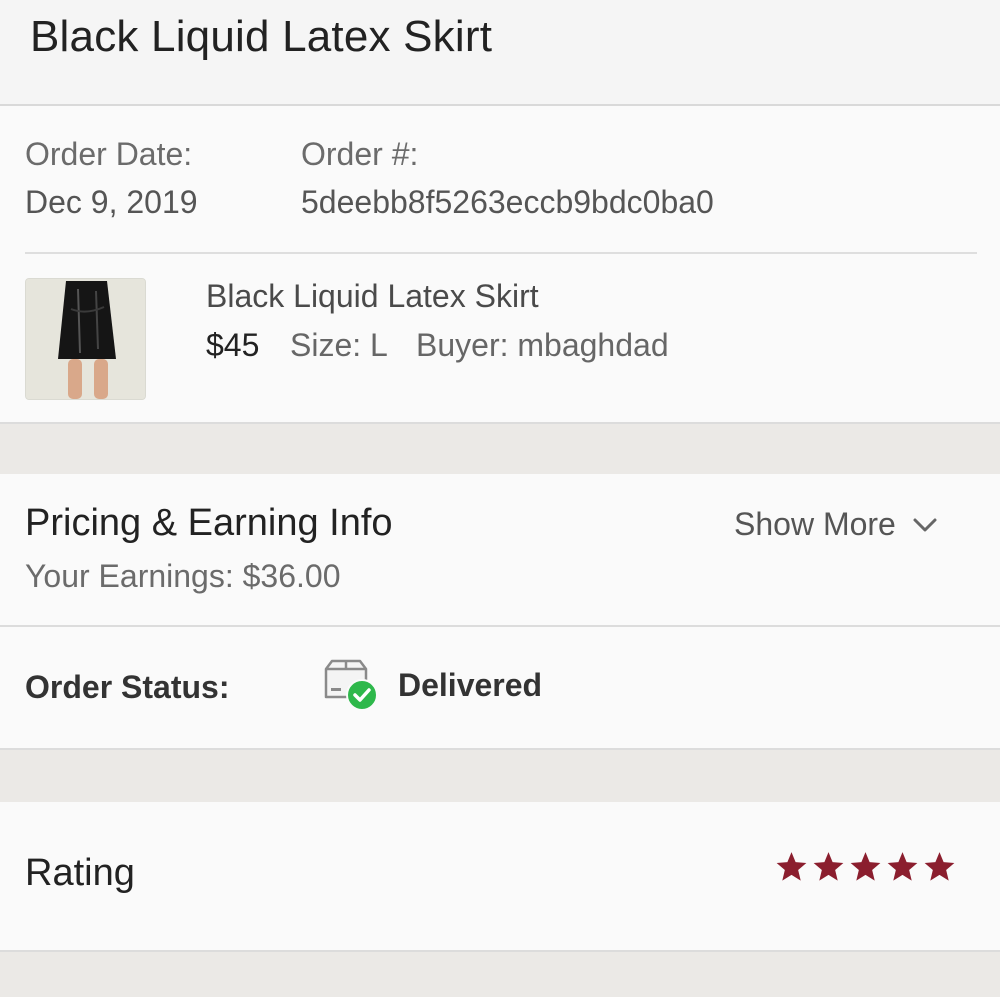 Image resolution: width=1000 pixels, height=997 pixels. Describe the element at coordinates (372, 296) in the screenshot. I see `item-name: Black Liquid Latex Skirt` at that location.